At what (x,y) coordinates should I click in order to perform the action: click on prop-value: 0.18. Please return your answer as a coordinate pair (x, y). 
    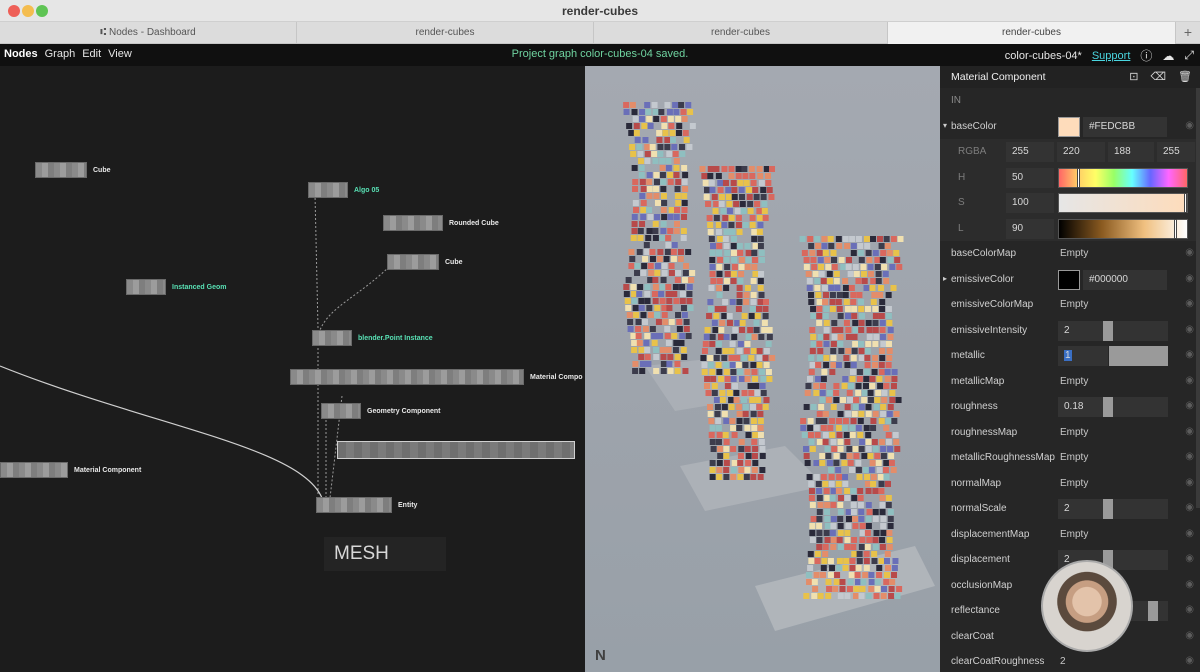
    Looking at the image, I should click on (1073, 406).